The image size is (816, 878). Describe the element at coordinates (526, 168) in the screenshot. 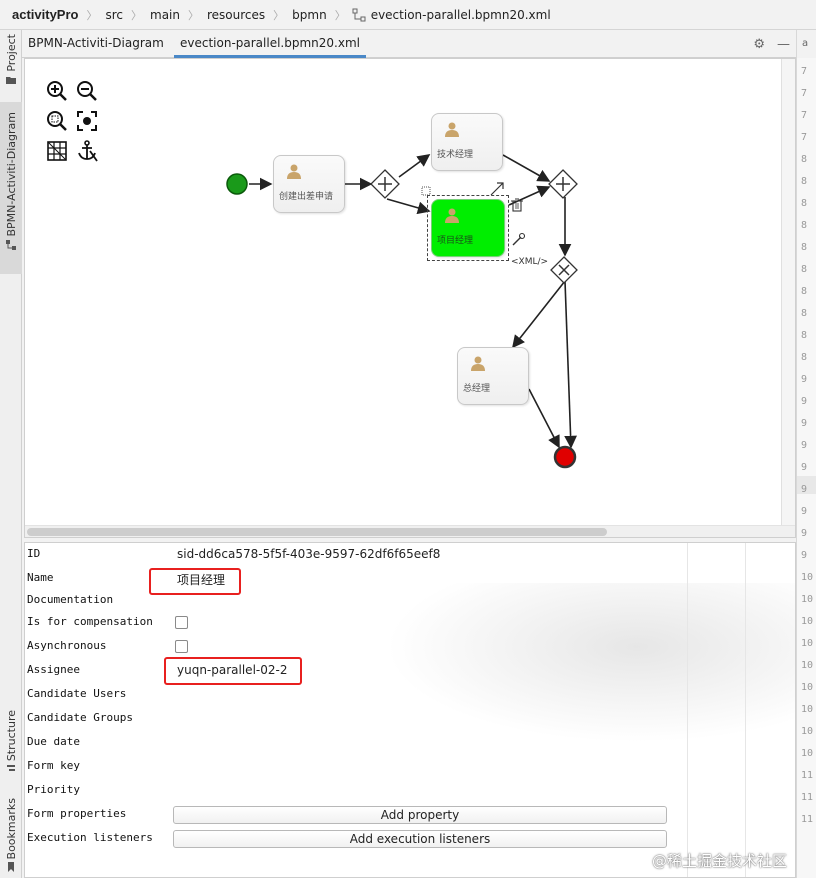

I see `flow-tech-join` at that location.